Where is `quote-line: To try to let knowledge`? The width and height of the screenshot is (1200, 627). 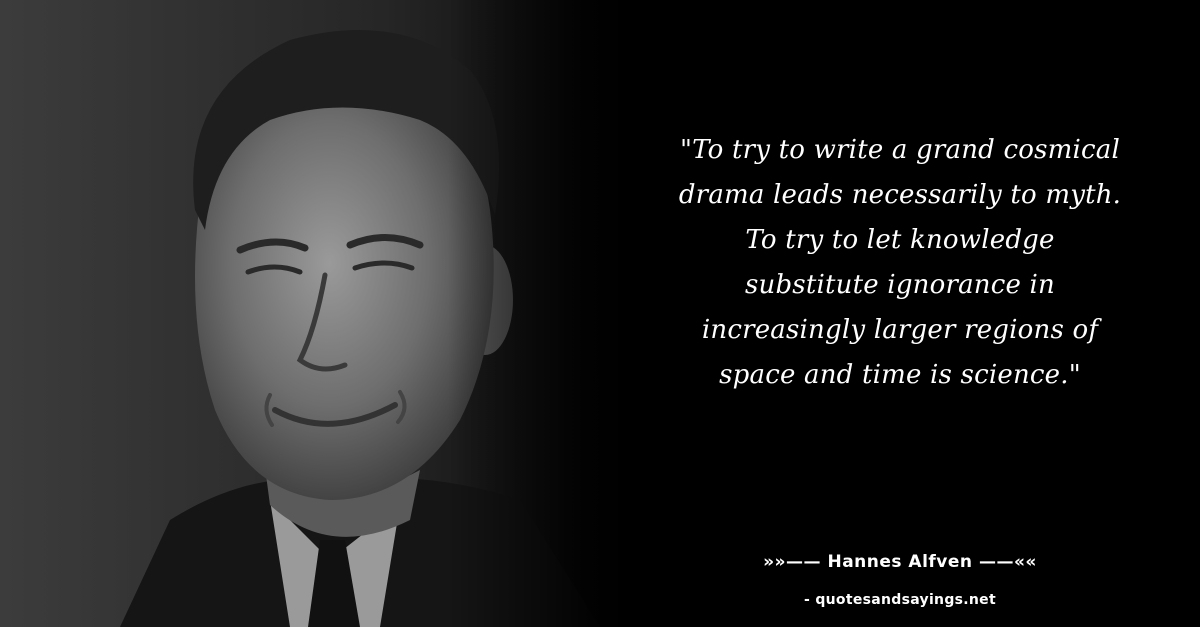
quote-line: To try to let knowledge is located at coordinates (900, 240).